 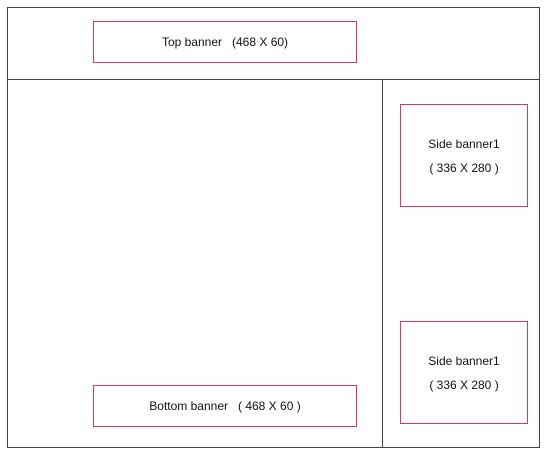 What do you see at coordinates (464, 143) in the screenshot?
I see `side-banner-1-title: Side banner1` at bounding box center [464, 143].